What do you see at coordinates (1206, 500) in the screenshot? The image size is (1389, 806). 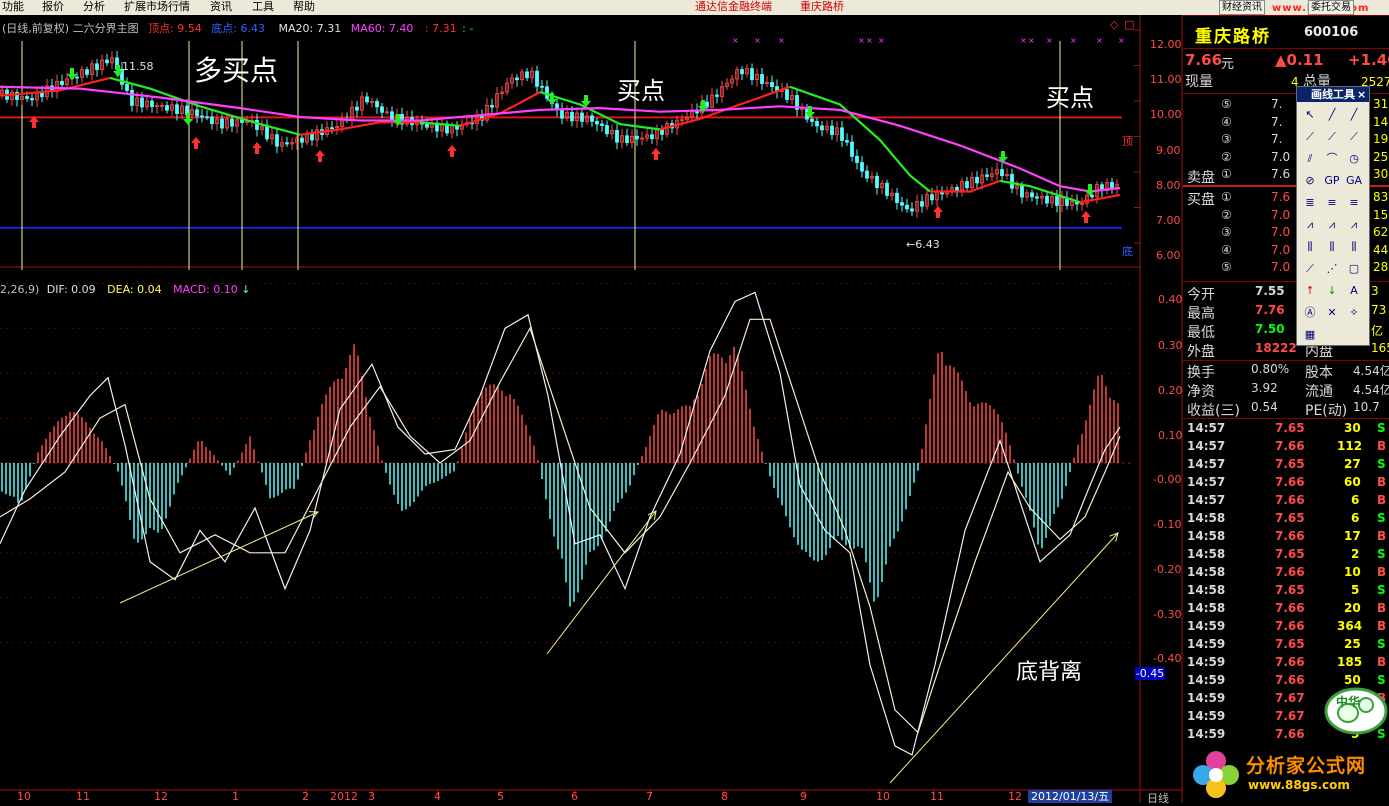 I see `tick-time: 14:57` at bounding box center [1206, 500].